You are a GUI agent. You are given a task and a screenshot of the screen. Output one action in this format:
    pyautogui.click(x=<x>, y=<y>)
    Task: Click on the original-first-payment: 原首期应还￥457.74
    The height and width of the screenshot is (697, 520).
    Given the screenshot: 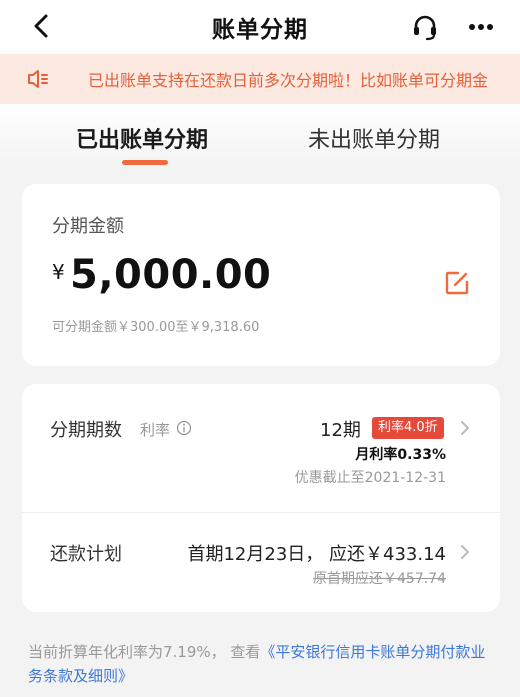 What is the action you would take?
    pyautogui.click(x=379, y=579)
    